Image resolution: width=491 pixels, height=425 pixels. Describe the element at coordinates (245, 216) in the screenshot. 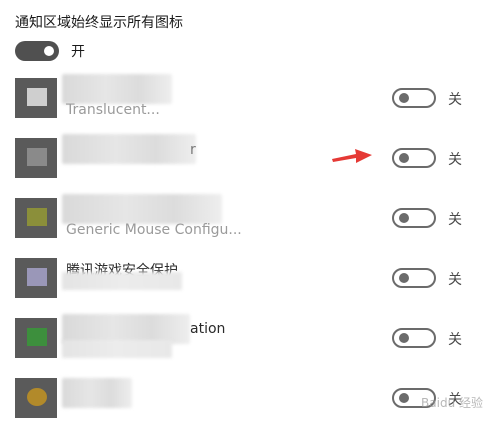

I see `app-row: Generic Mouse Configu... 关` at that location.